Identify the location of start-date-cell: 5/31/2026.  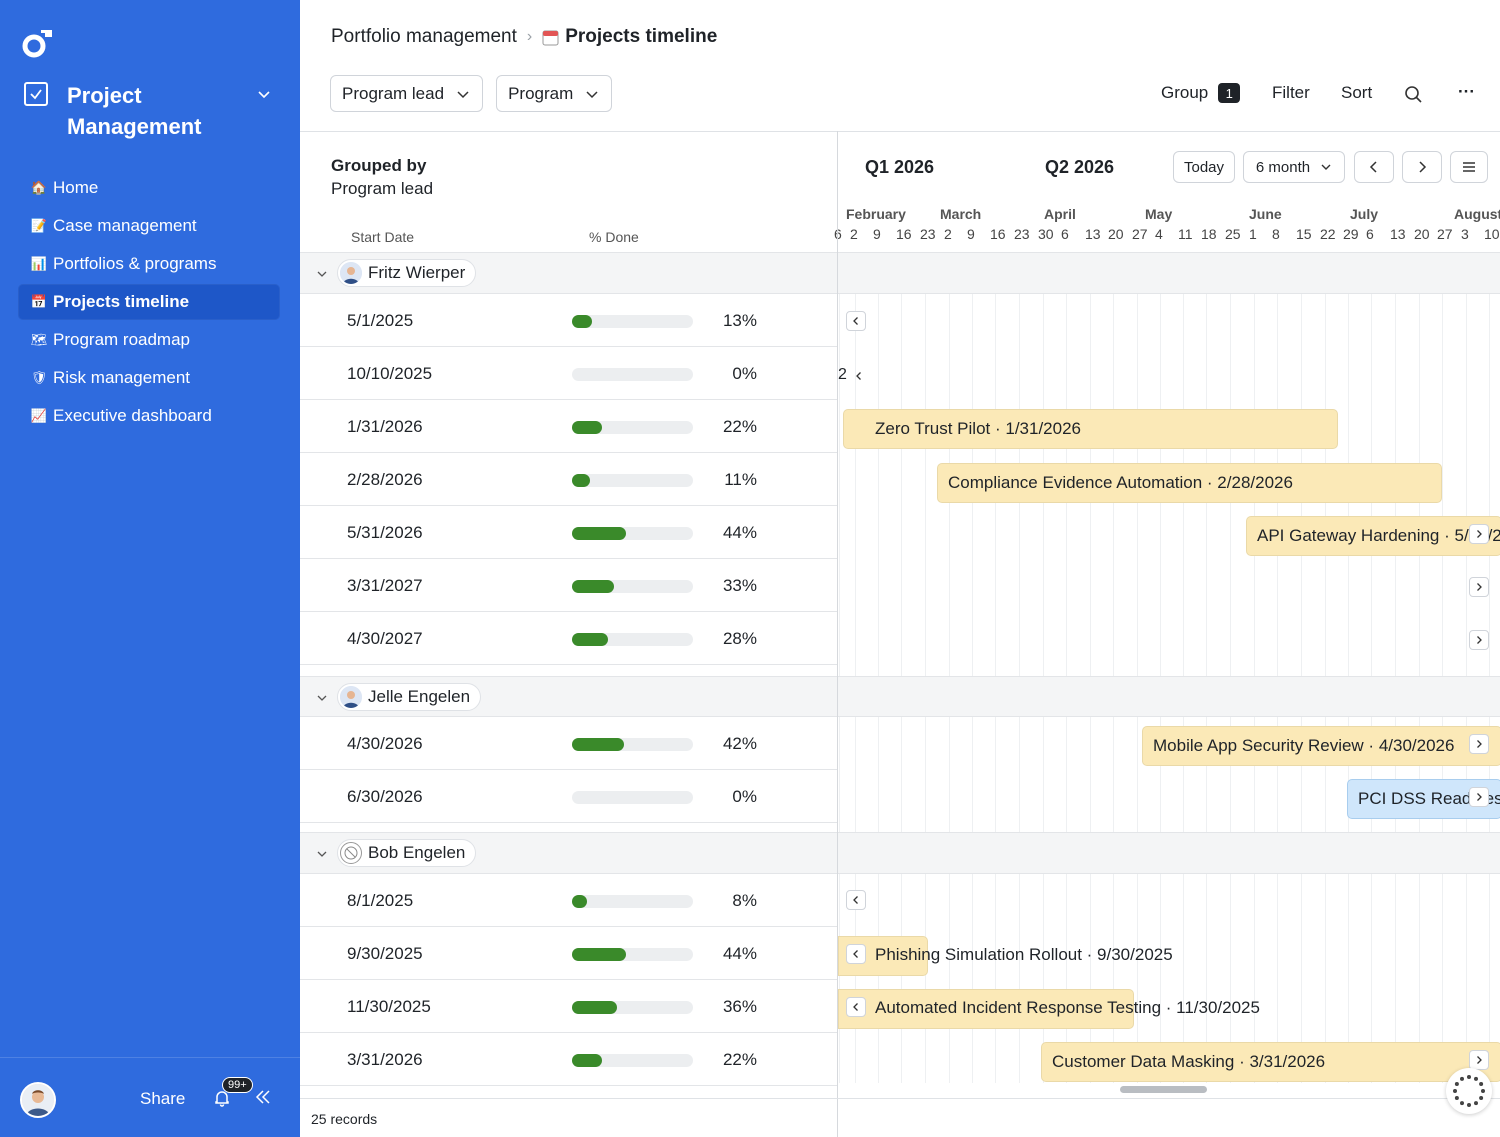
(385, 533).